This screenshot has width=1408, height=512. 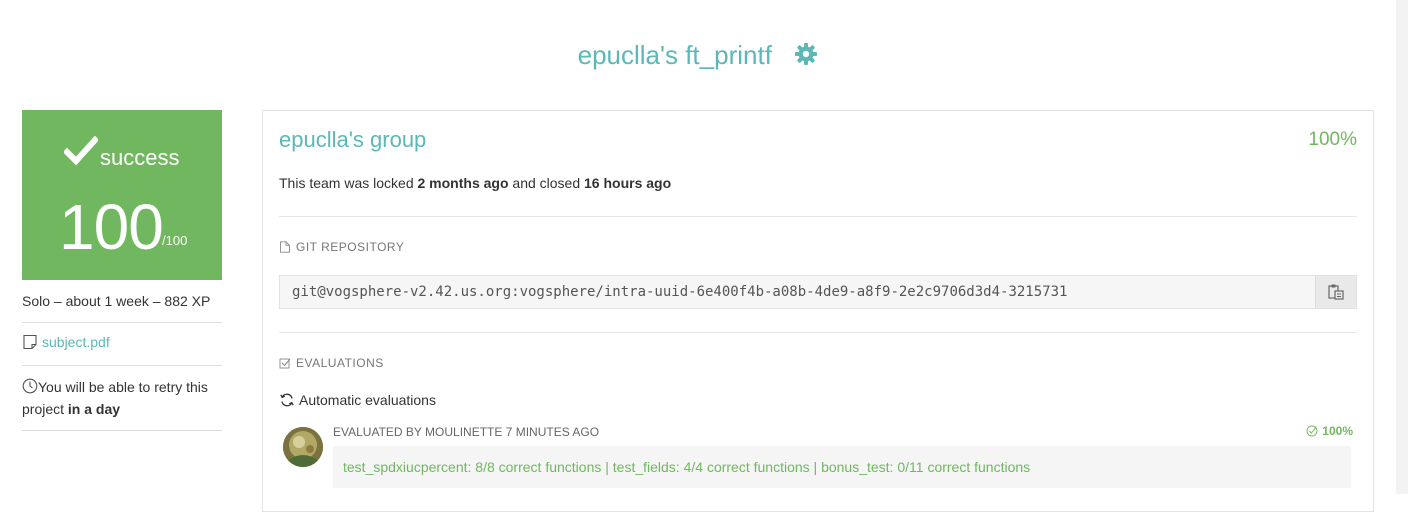 I want to click on evaluator-line: EVALUATED BY MOULINETTE 7 MINUTES AGO, so click(x=466, y=432).